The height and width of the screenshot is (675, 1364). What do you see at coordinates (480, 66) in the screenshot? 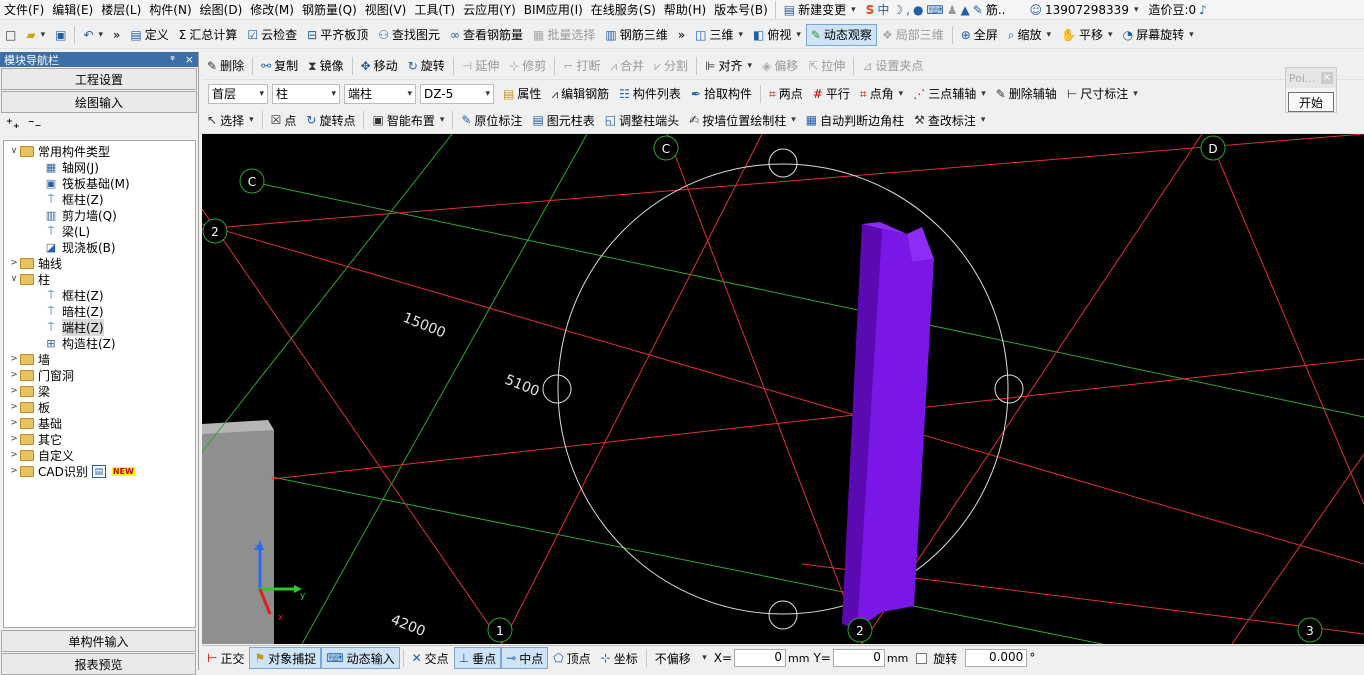
I see `extend-button: ⊣ 延伸` at bounding box center [480, 66].